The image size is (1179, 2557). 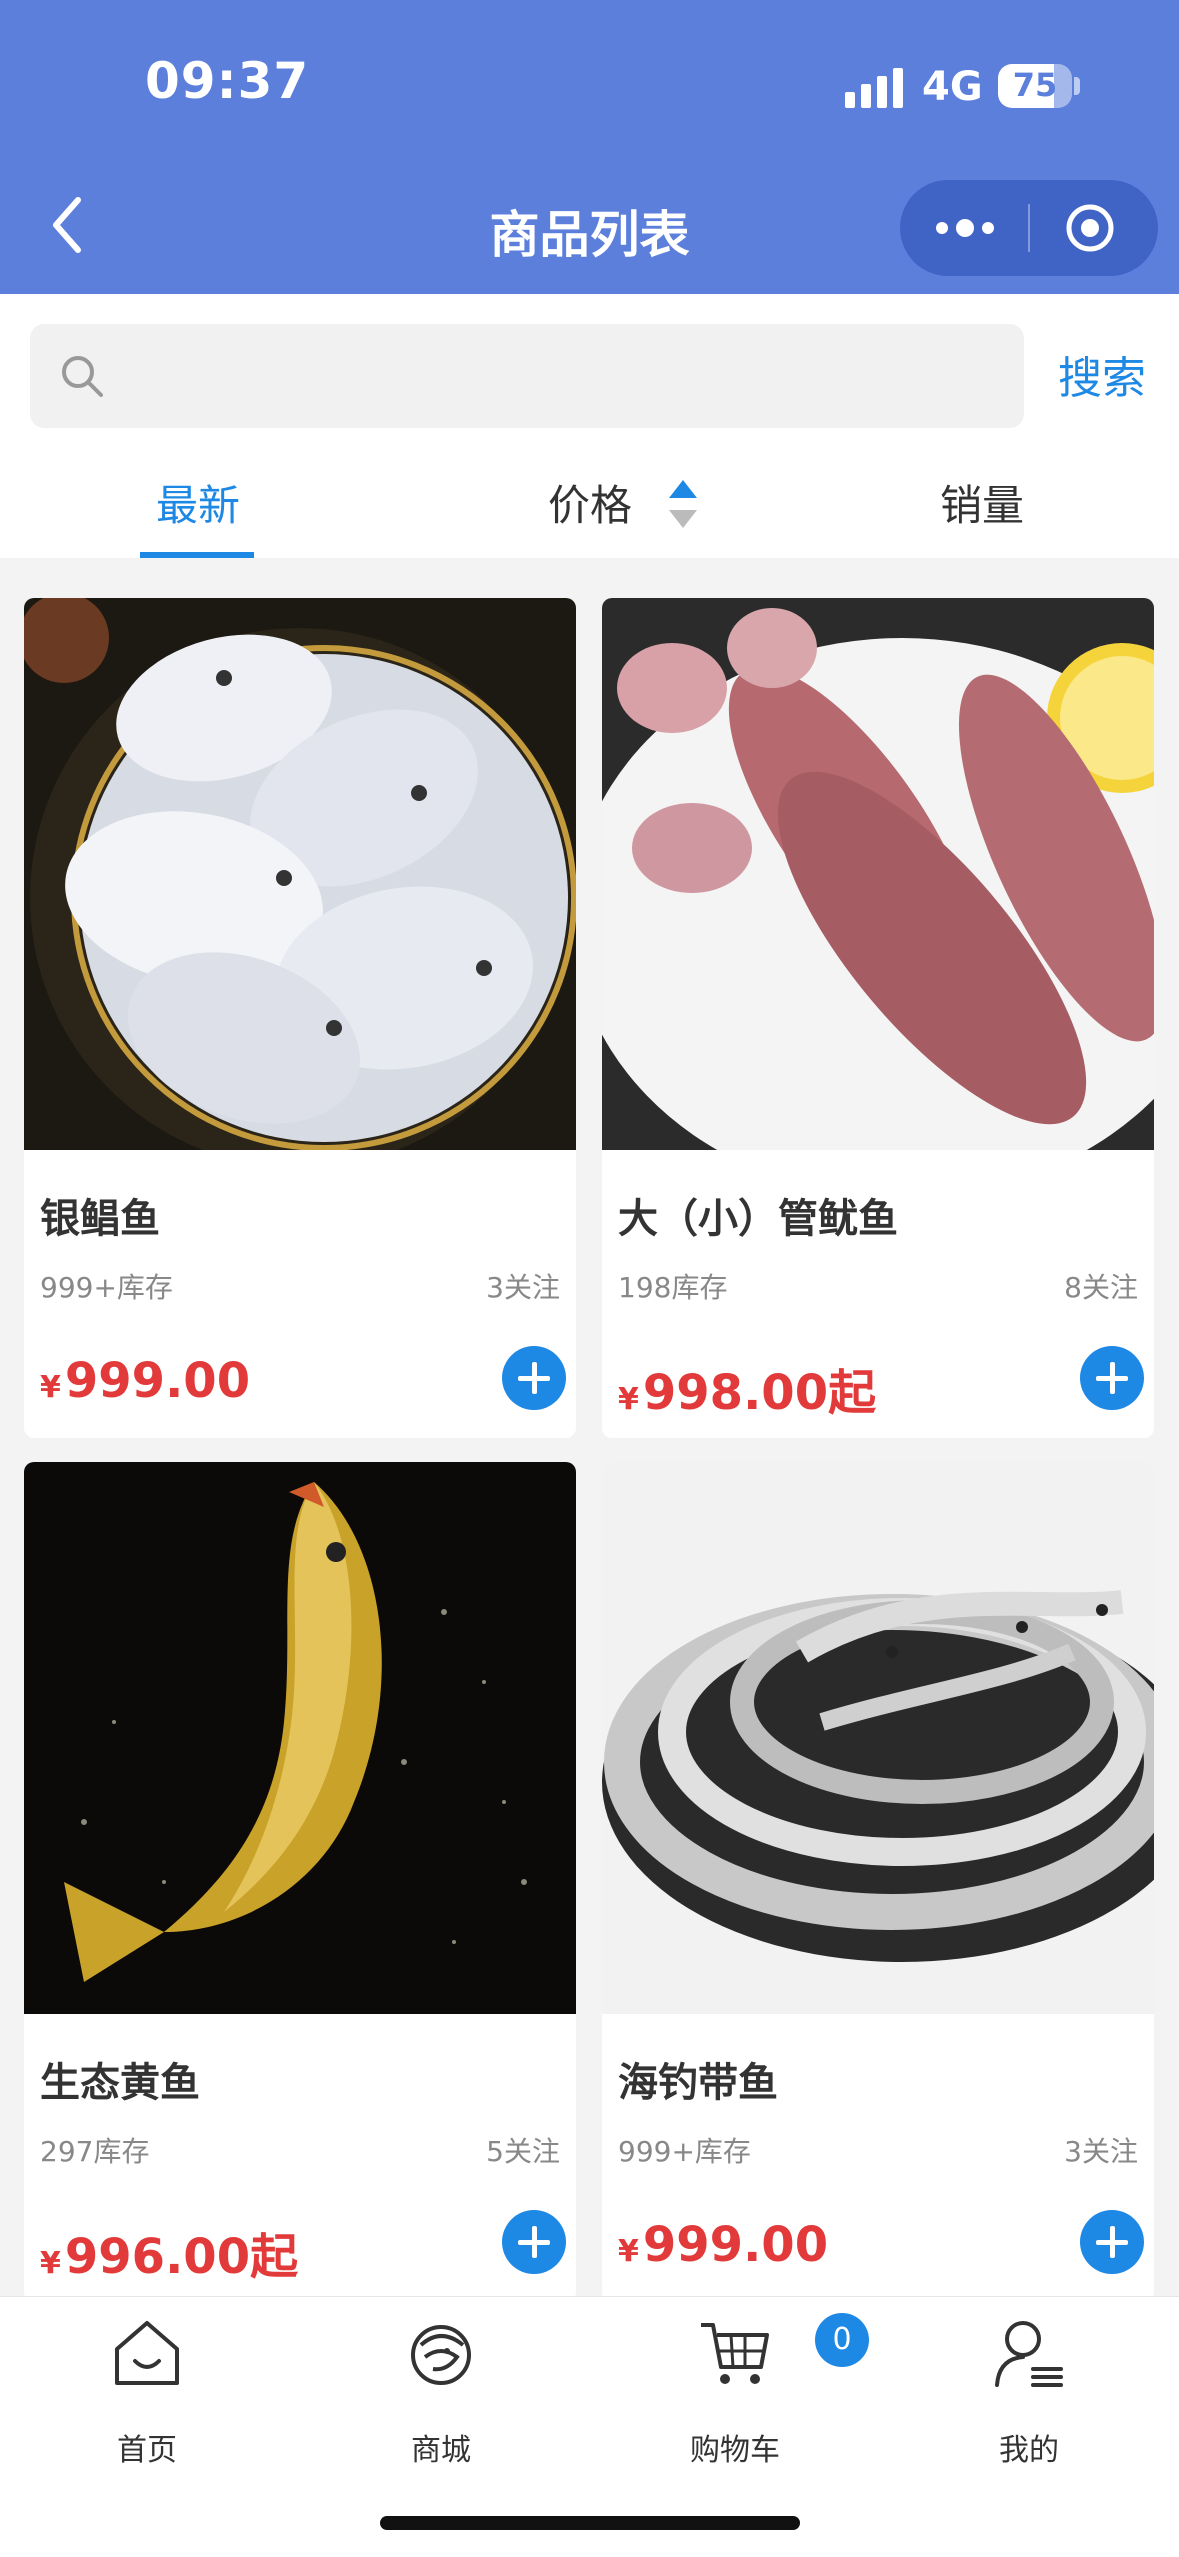 I want to click on tabbar-item-mine: 我的, so click(x=1029, y=2397).